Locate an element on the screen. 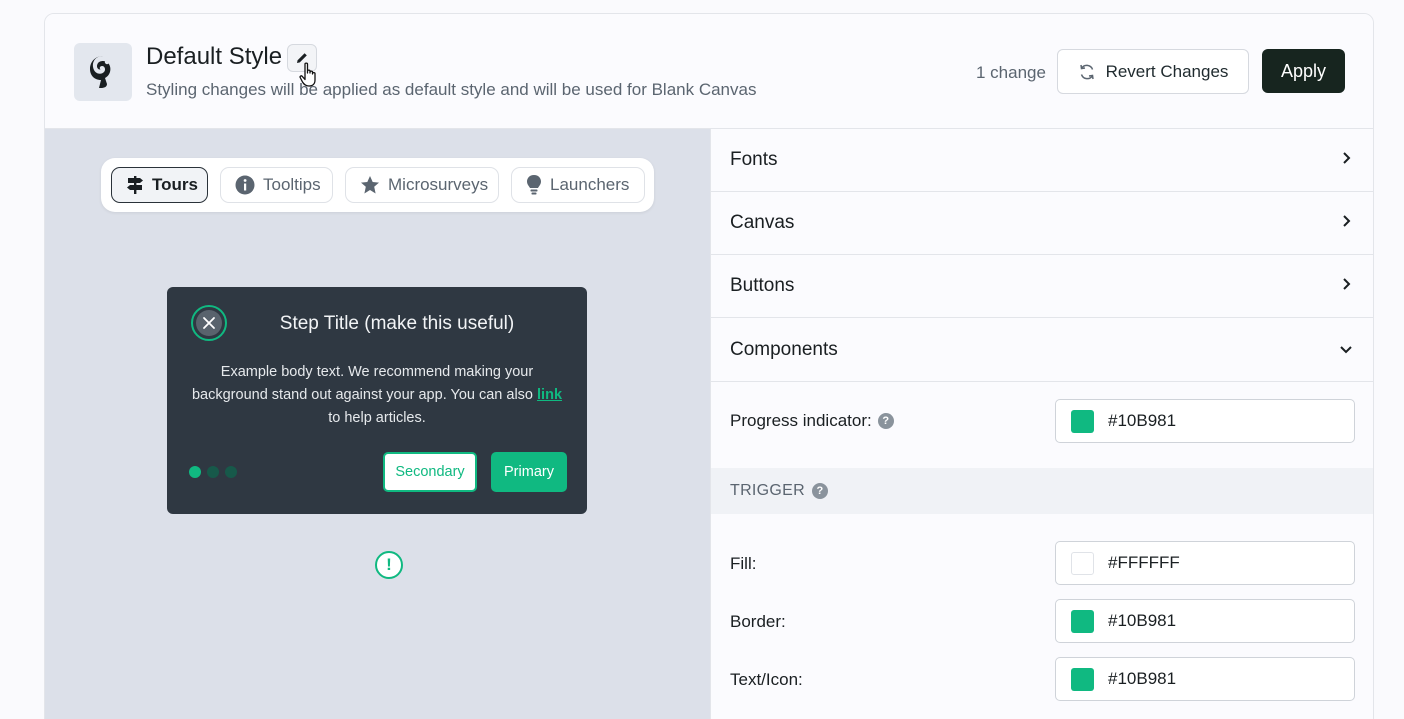  progress-dot-active is located at coordinates (195, 472).